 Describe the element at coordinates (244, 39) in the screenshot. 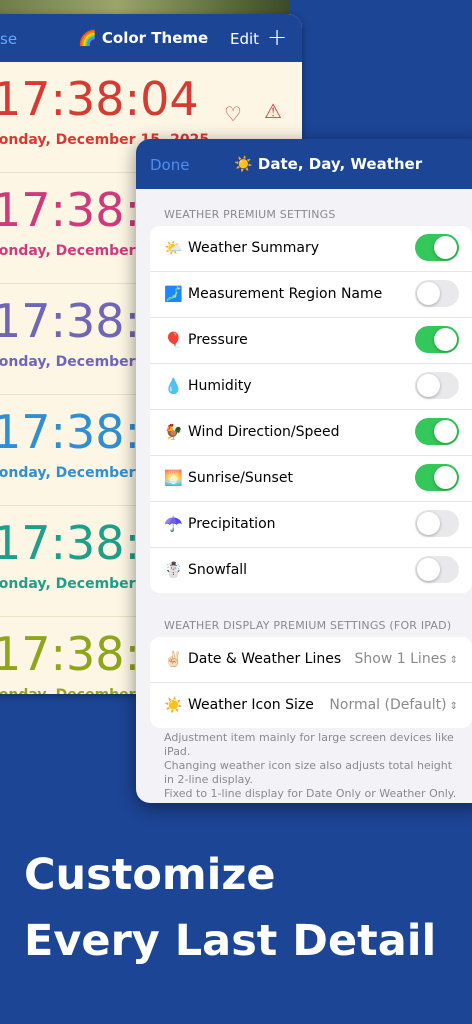

I see `edit-button: Edit` at that location.